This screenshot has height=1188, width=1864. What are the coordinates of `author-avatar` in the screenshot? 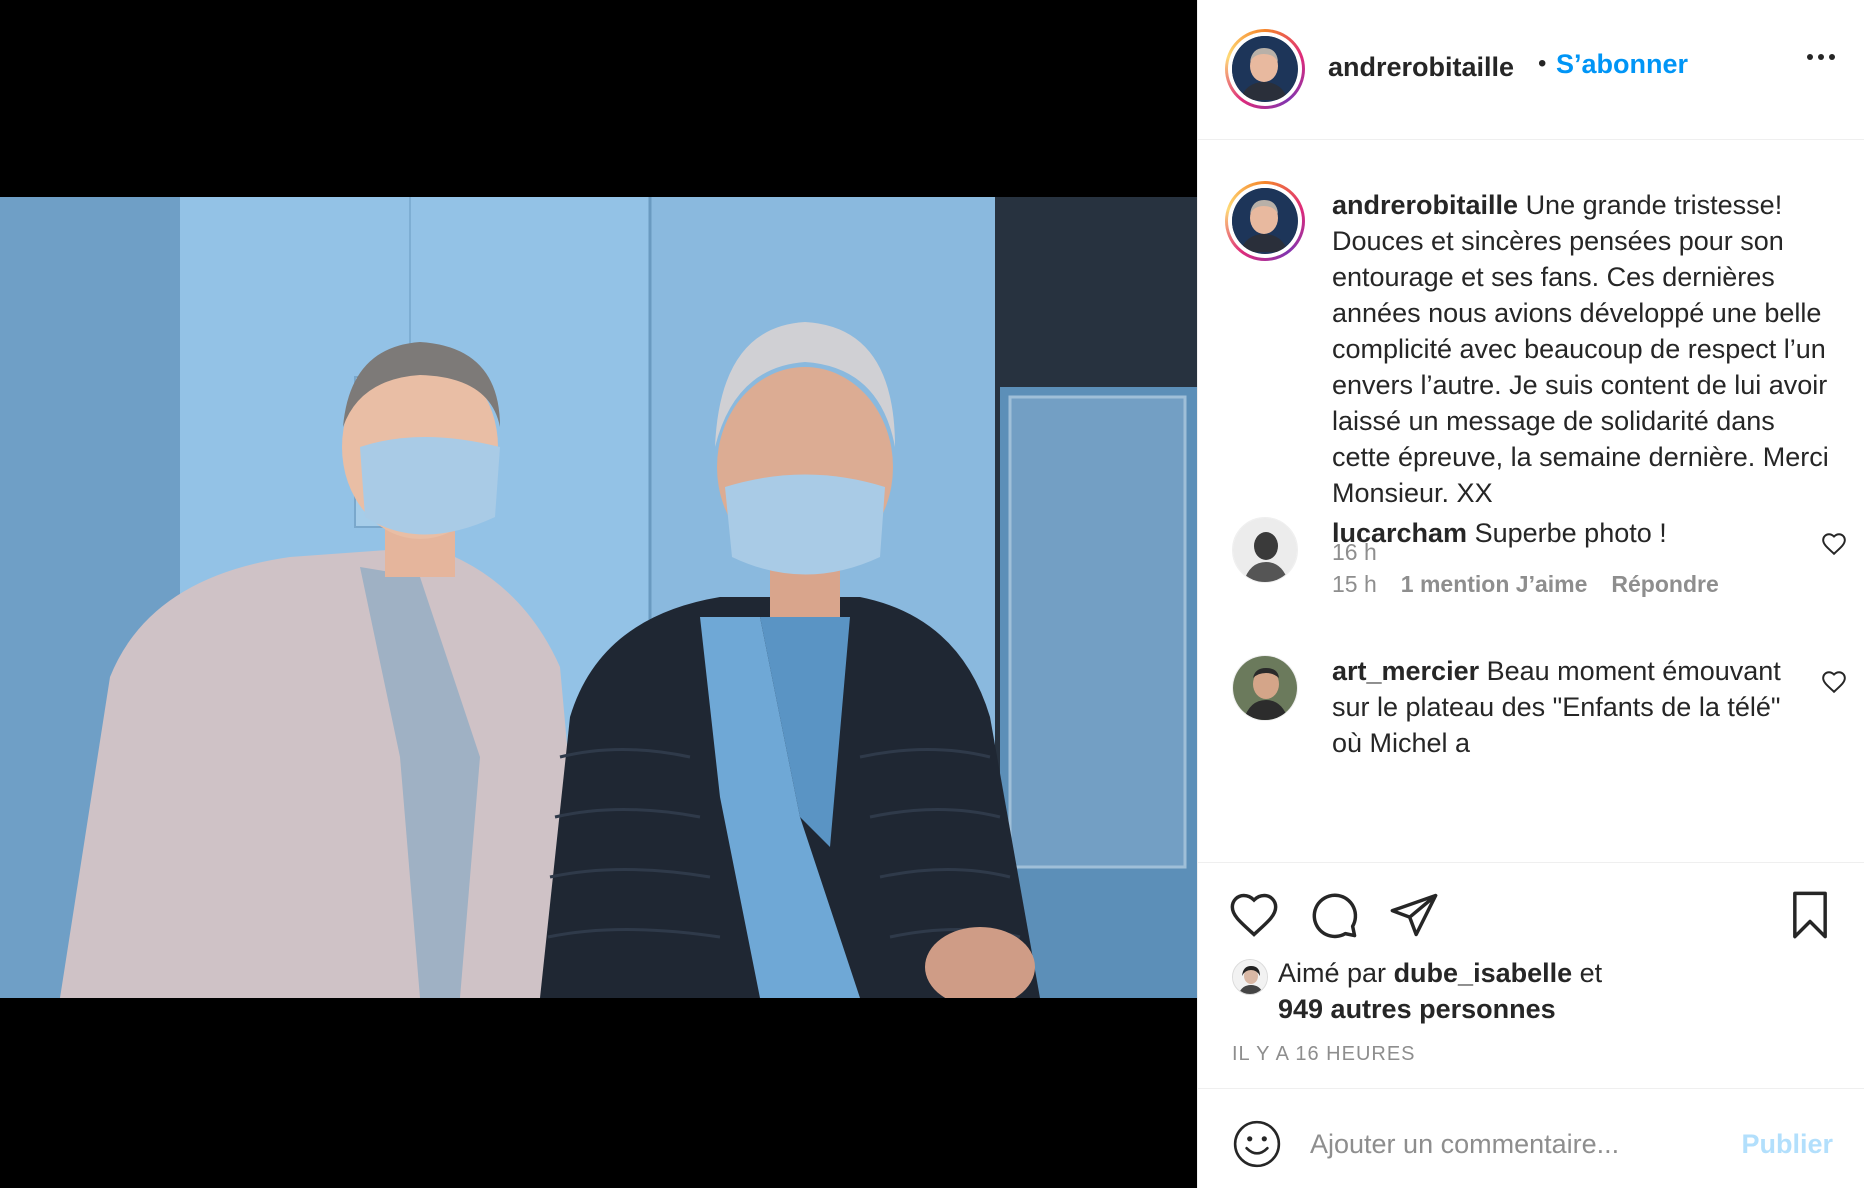 It's located at (1265, 69).